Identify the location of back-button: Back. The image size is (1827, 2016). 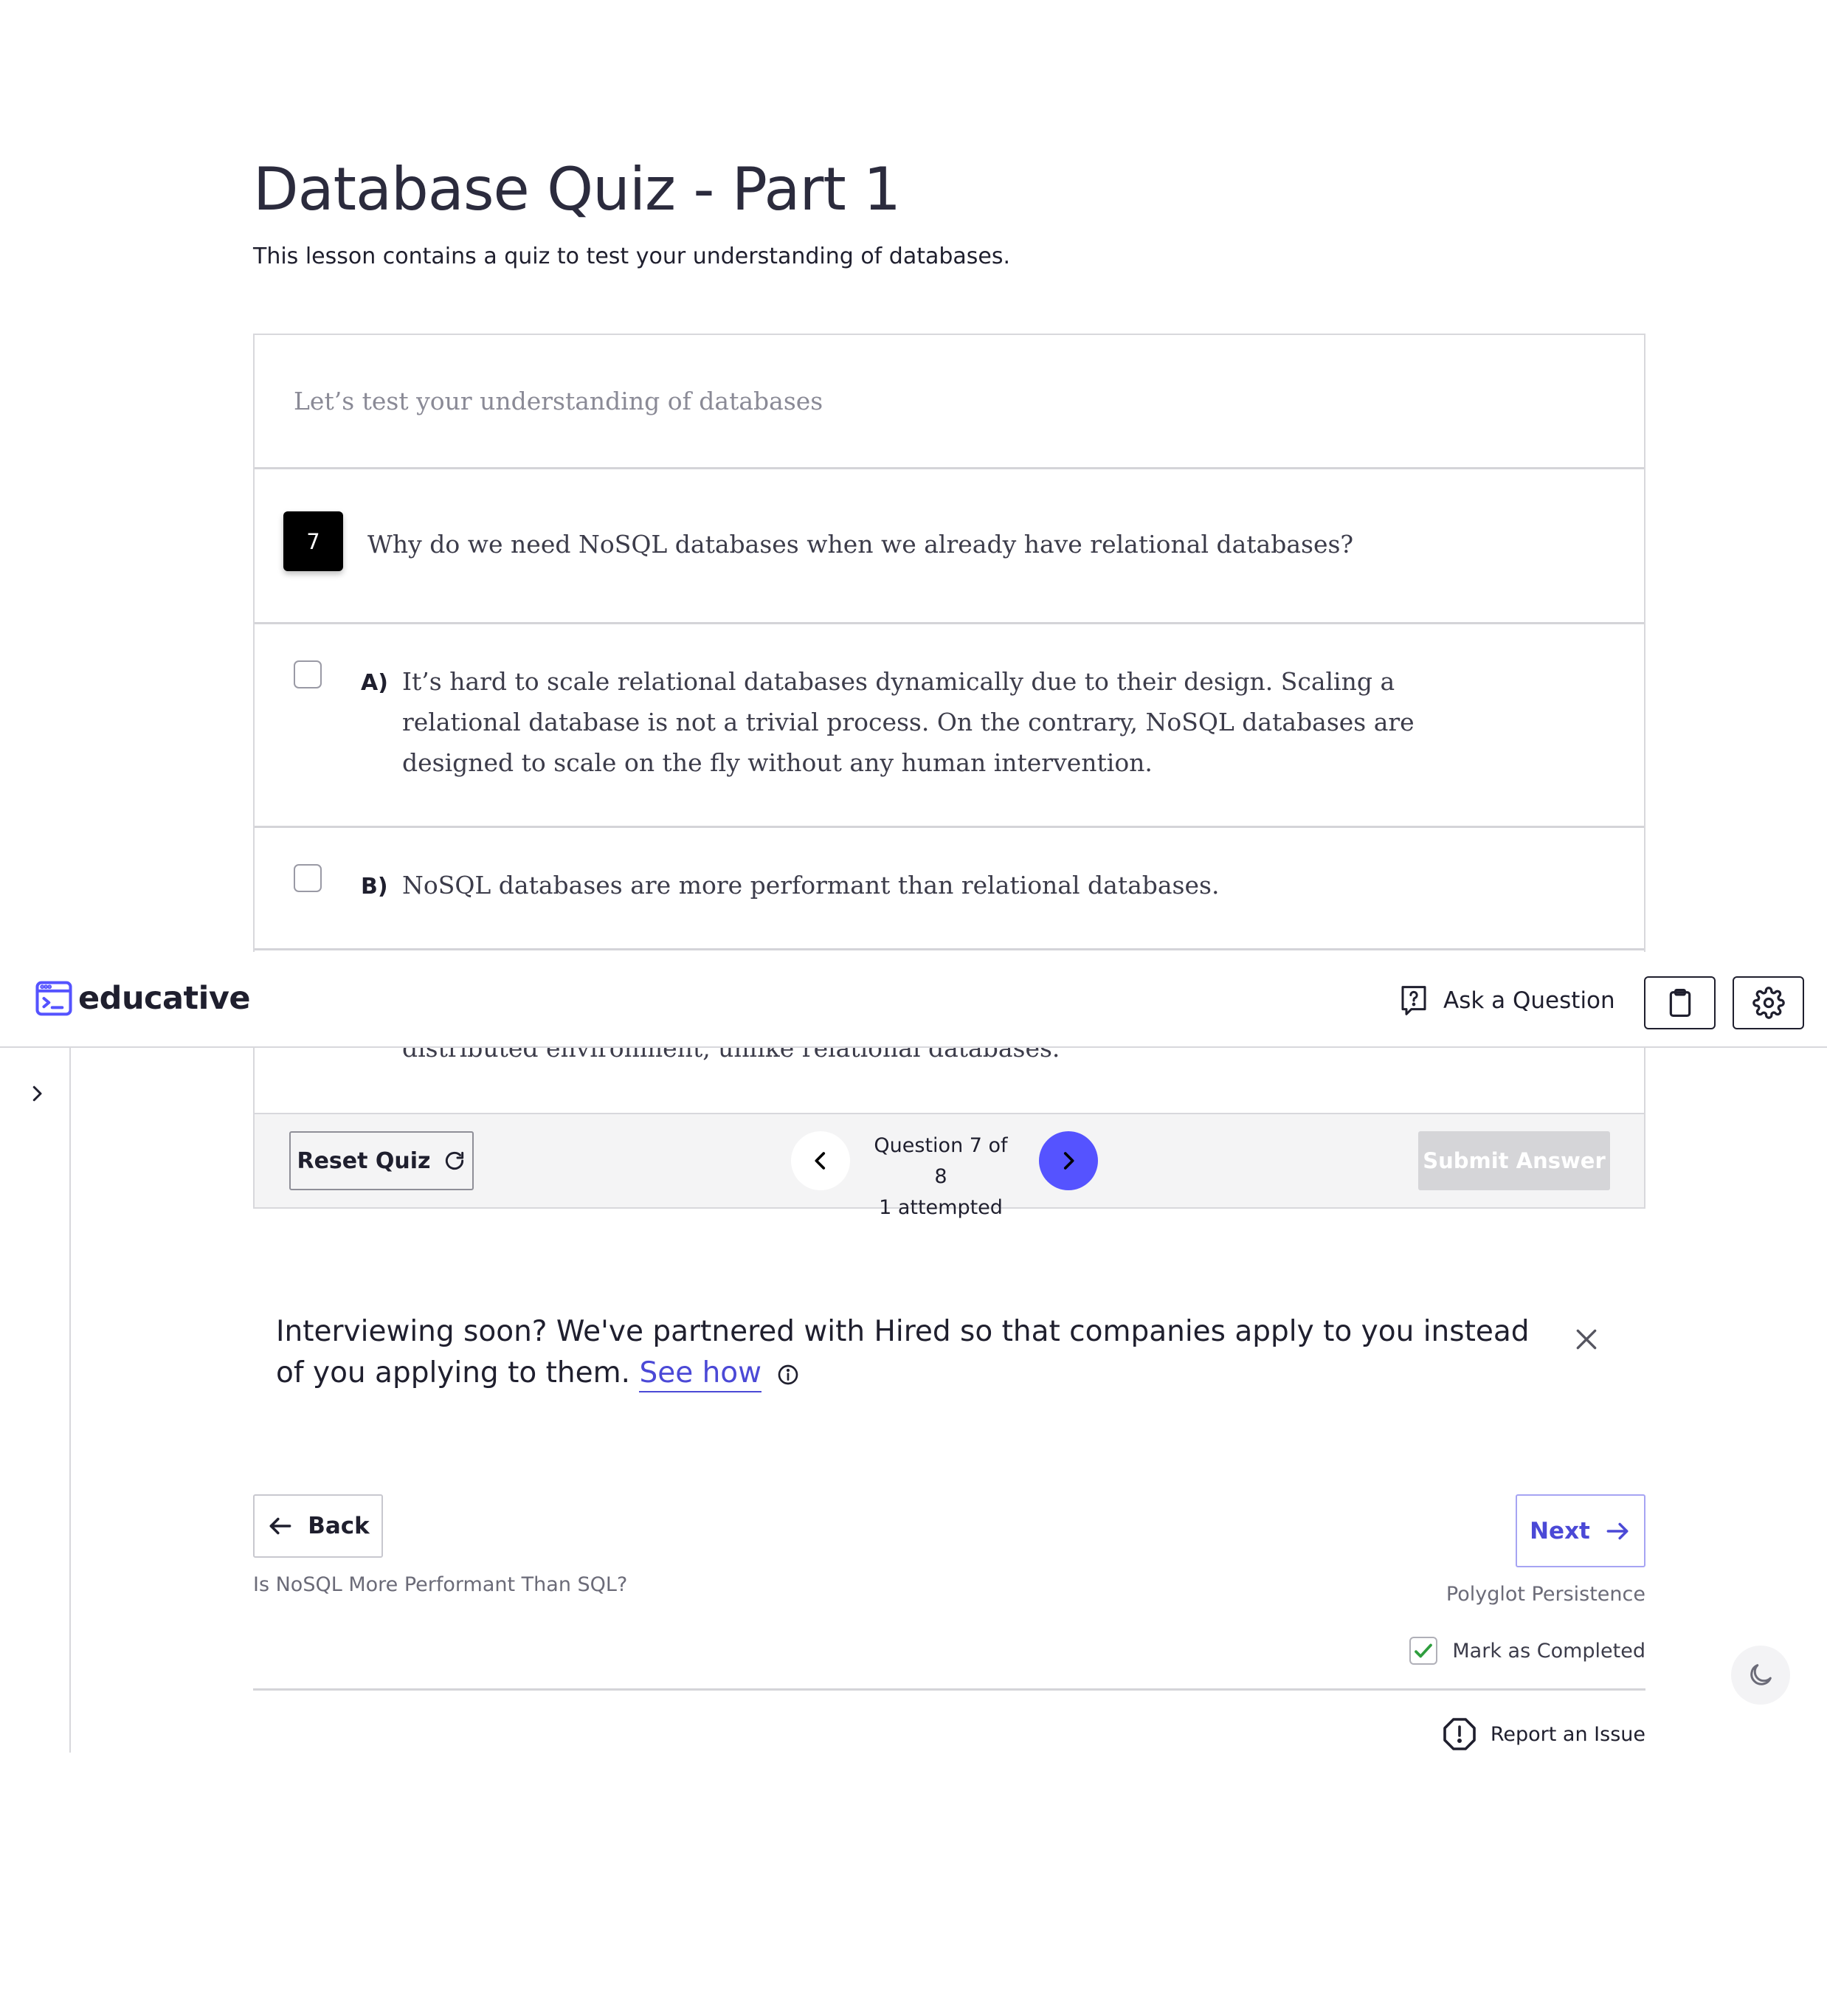
(318, 1526).